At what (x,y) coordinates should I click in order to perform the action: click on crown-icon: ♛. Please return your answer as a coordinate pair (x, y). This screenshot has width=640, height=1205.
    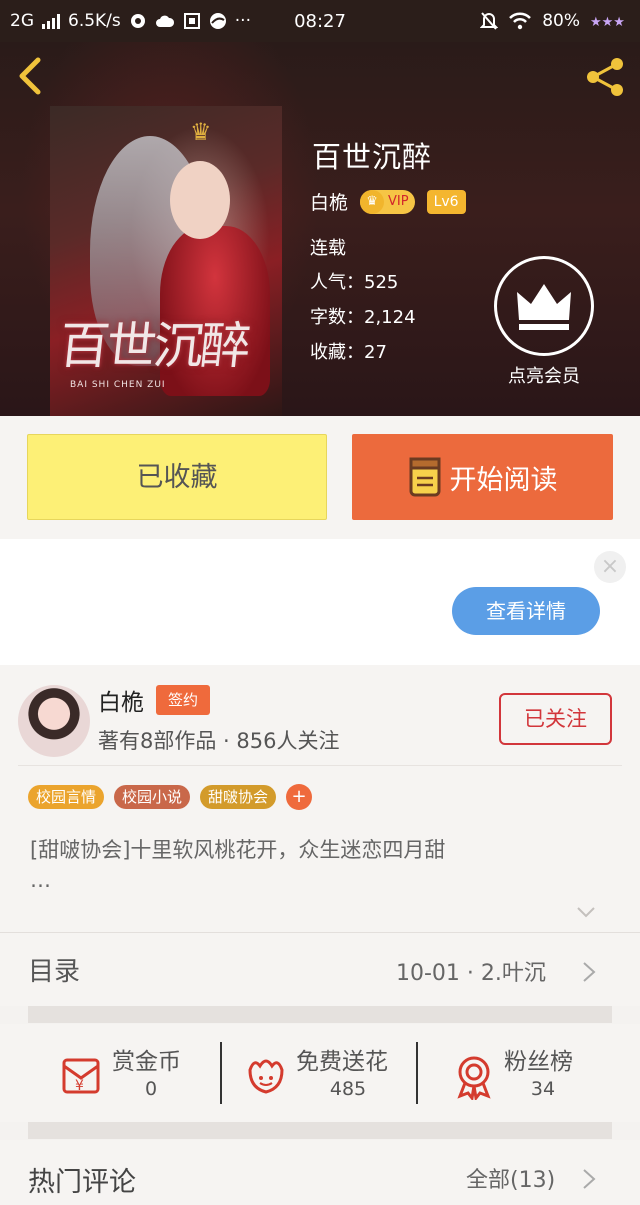
    Looking at the image, I should click on (201, 132).